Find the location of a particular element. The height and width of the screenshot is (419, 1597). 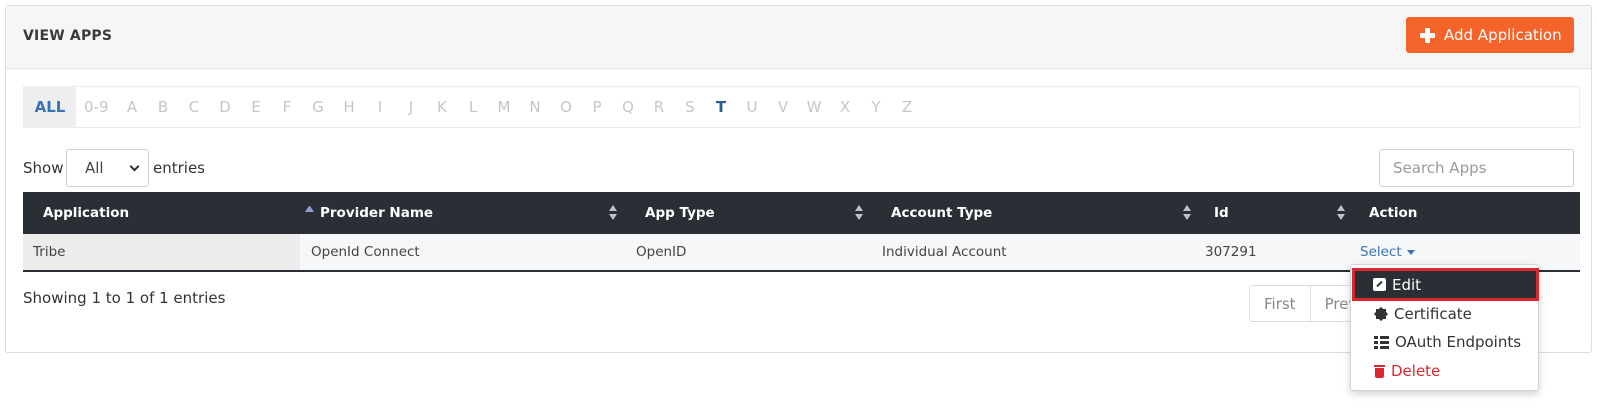

alphabet-filter-v: V is located at coordinates (783, 107).